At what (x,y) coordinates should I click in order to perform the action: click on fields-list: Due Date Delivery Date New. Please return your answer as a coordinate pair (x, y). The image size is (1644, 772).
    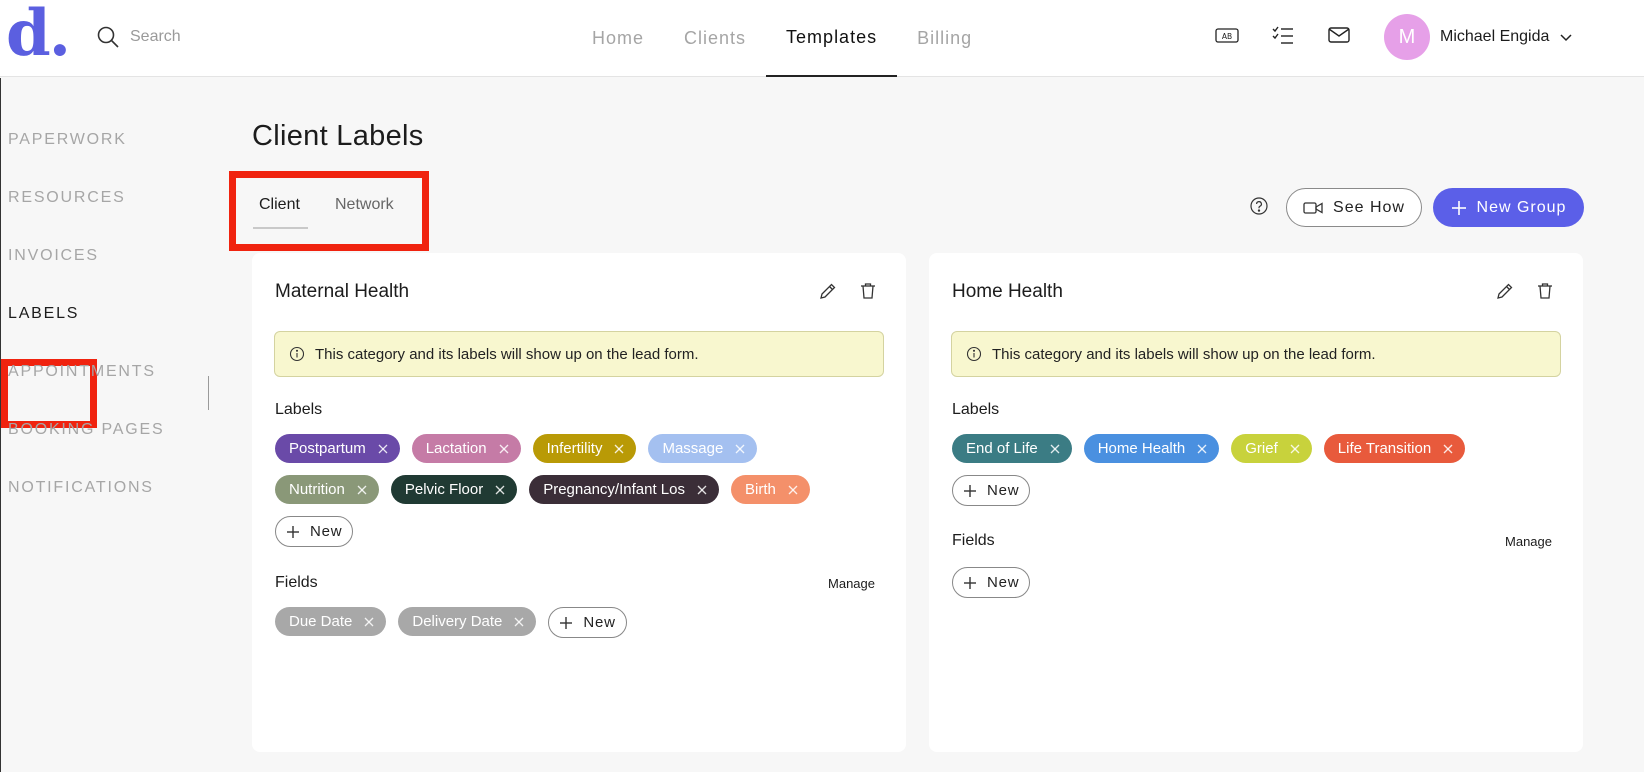
    Looking at the image, I should click on (580, 622).